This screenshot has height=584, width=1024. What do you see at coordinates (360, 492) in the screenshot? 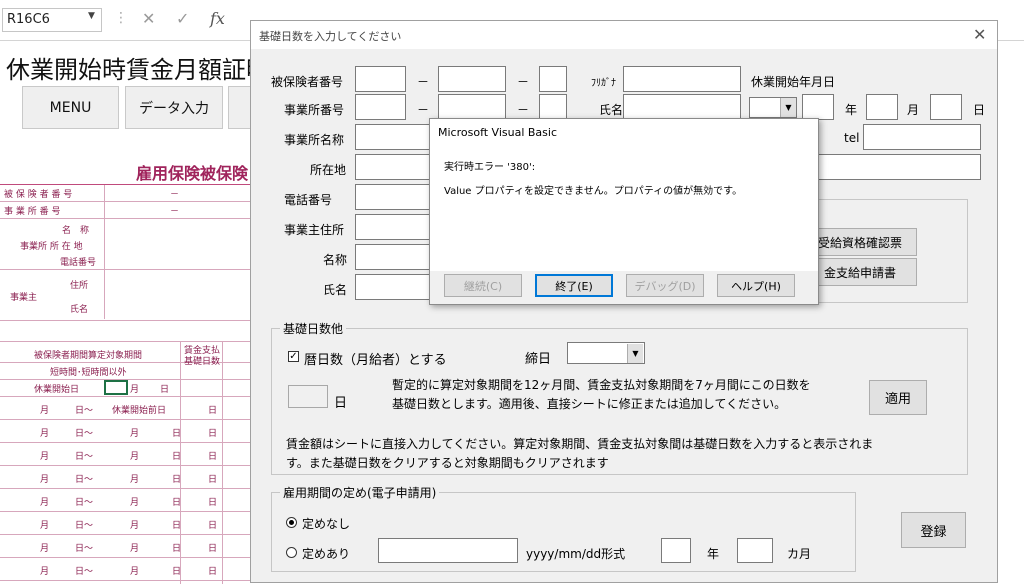
I see `employment-period-caption: 雇用期間の定め(電子申請用)` at bounding box center [360, 492].